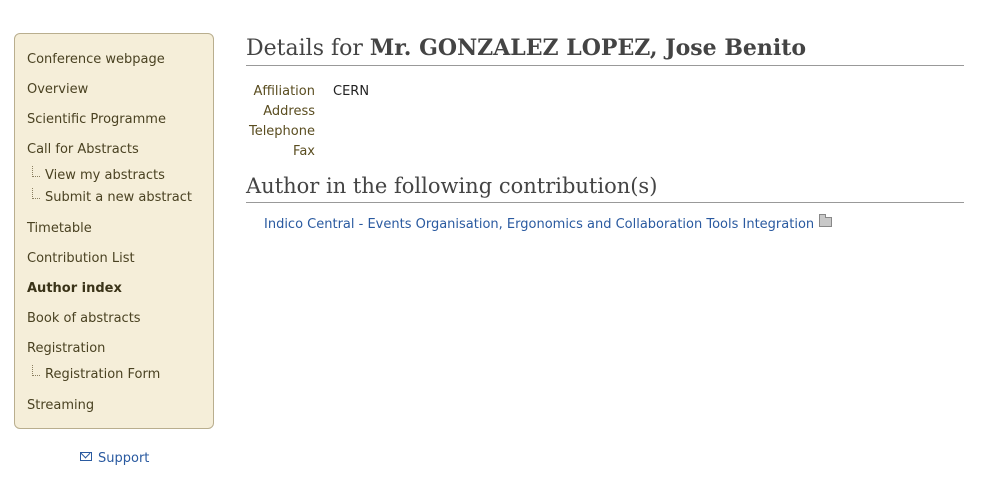 Image resolution: width=1008 pixels, height=494 pixels. I want to click on sidebar-item-timetable: Timetable, so click(59, 228).